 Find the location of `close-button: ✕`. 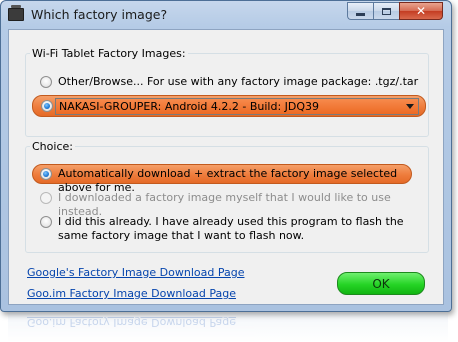

close-button: ✕ is located at coordinates (421, 11).